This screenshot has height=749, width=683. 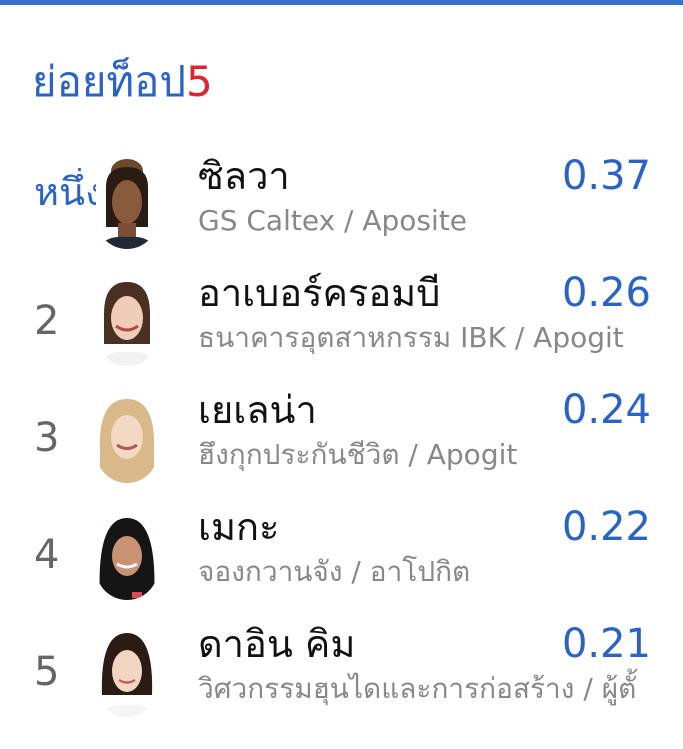 What do you see at coordinates (277, 644) in the screenshot?
I see `player-name: ดาอิน คิม` at bounding box center [277, 644].